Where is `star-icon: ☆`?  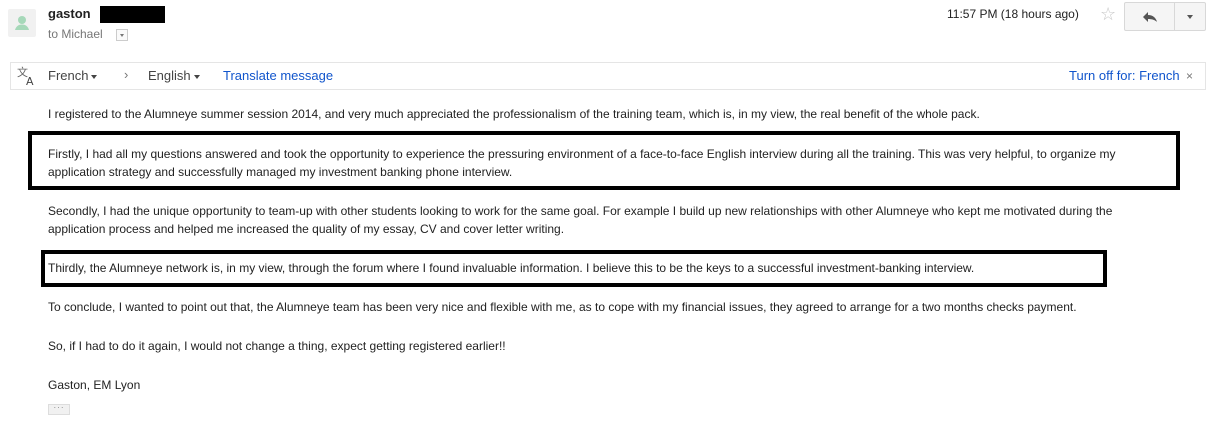
star-icon: ☆ is located at coordinates (1108, 14).